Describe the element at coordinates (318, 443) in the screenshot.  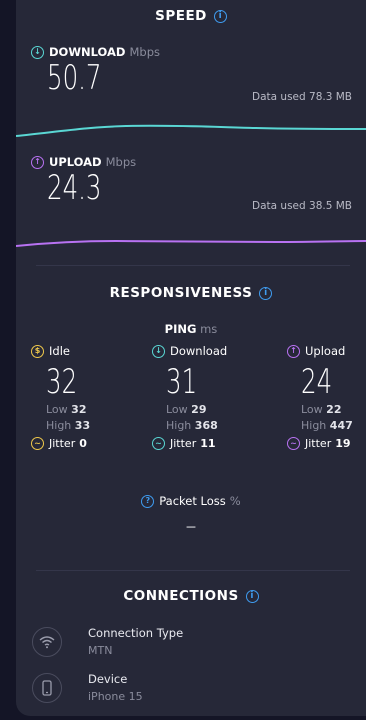
I see `upload-jitter-label: Jitter` at that location.